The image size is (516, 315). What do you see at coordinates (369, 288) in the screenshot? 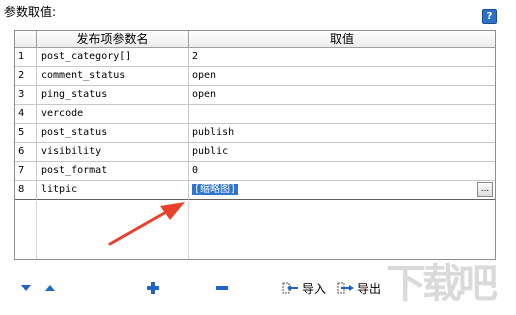
I see `export-button: 导出` at bounding box center [369, 288].